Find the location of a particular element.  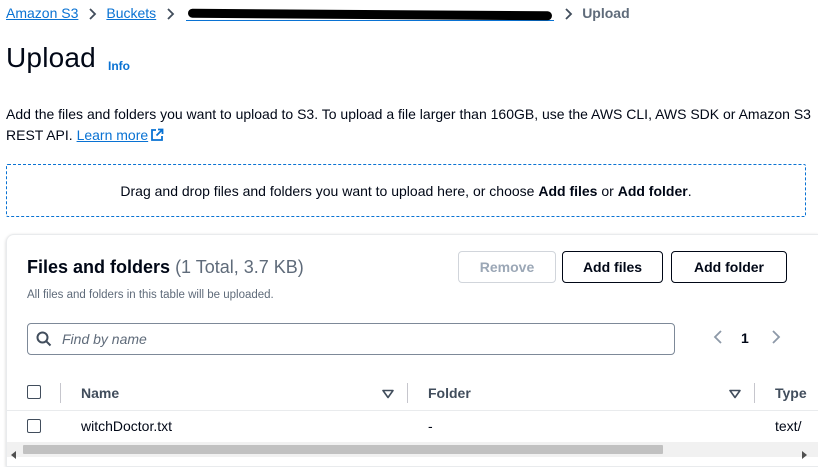

redaction-mark is located at coordinates (370, 14).